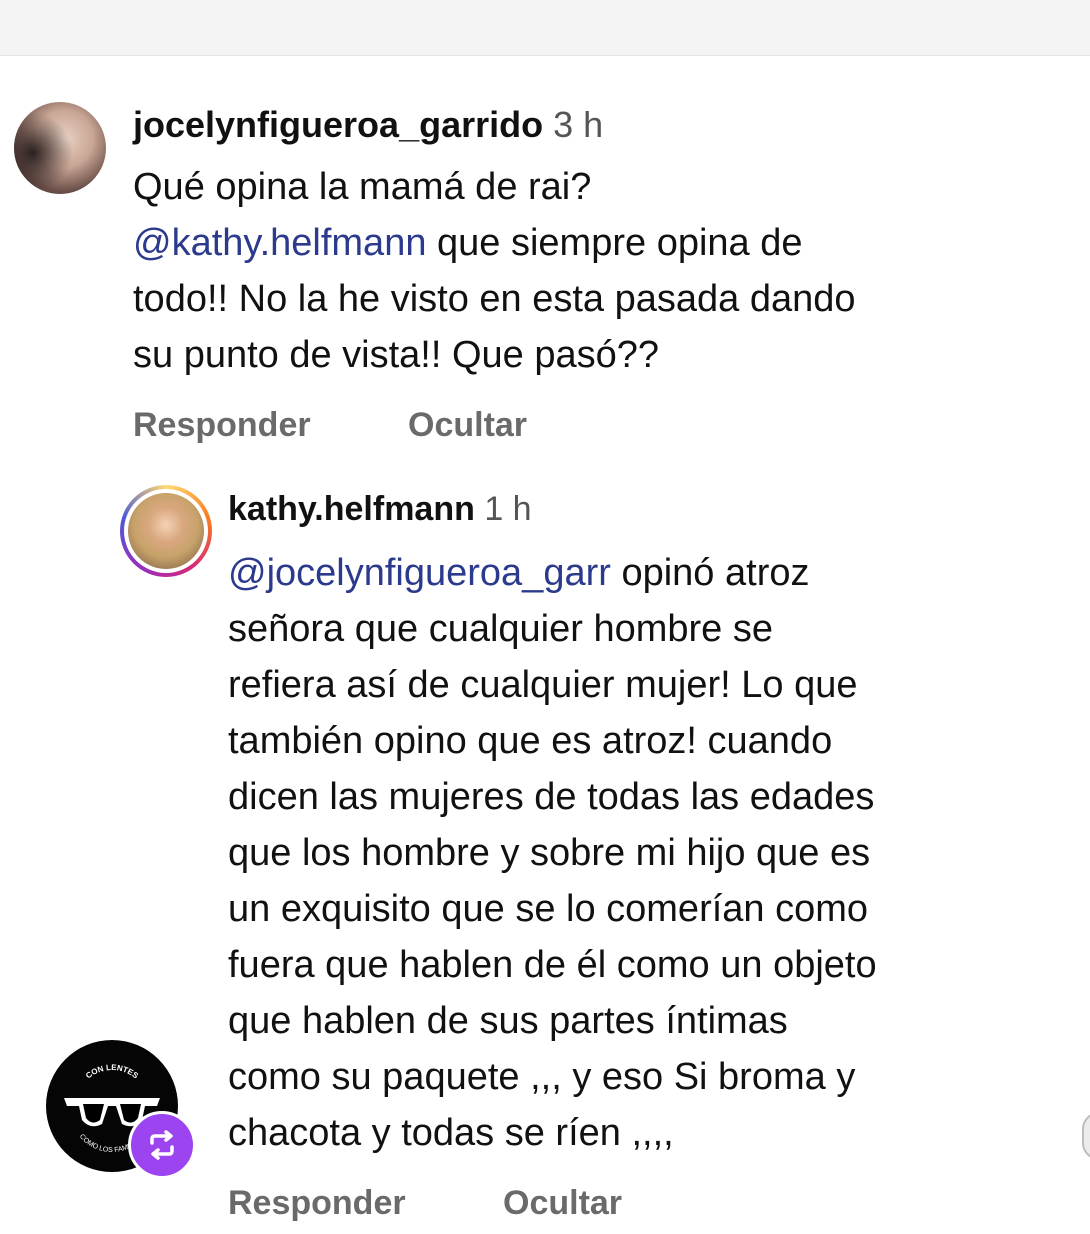 This screenshot has height=1234, width=1090. Describe the element at coordinates (351, 509) in the screenshot. I see `username-text: kathy.helfmann` at that location.